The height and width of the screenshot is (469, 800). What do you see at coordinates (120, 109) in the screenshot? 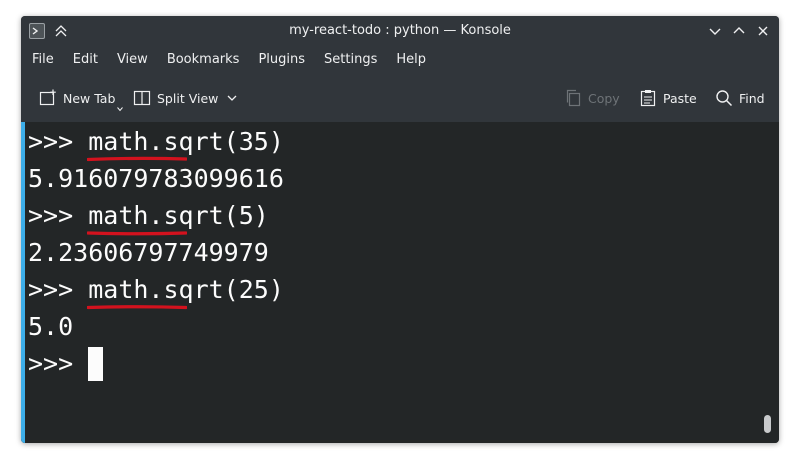
I see `new-tab-menu-arrow-icon` at bounding box center [120, 109].